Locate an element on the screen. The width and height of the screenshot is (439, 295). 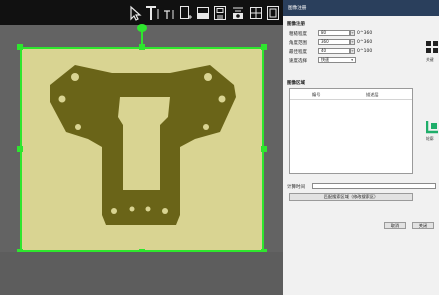
params-section-title: 图像注册 is located at coordinates (296, 24).